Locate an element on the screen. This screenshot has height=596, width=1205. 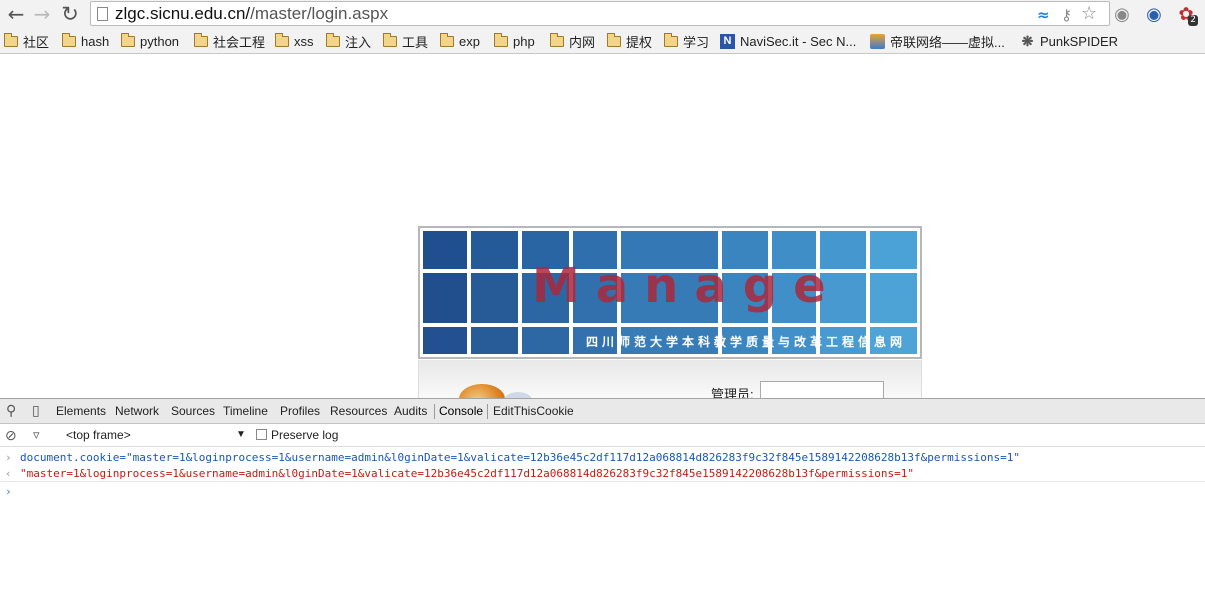
manage-banner: Manage 四川师范大学本科教学质量与改革工程信息网 is located at coordinates (670, 292).